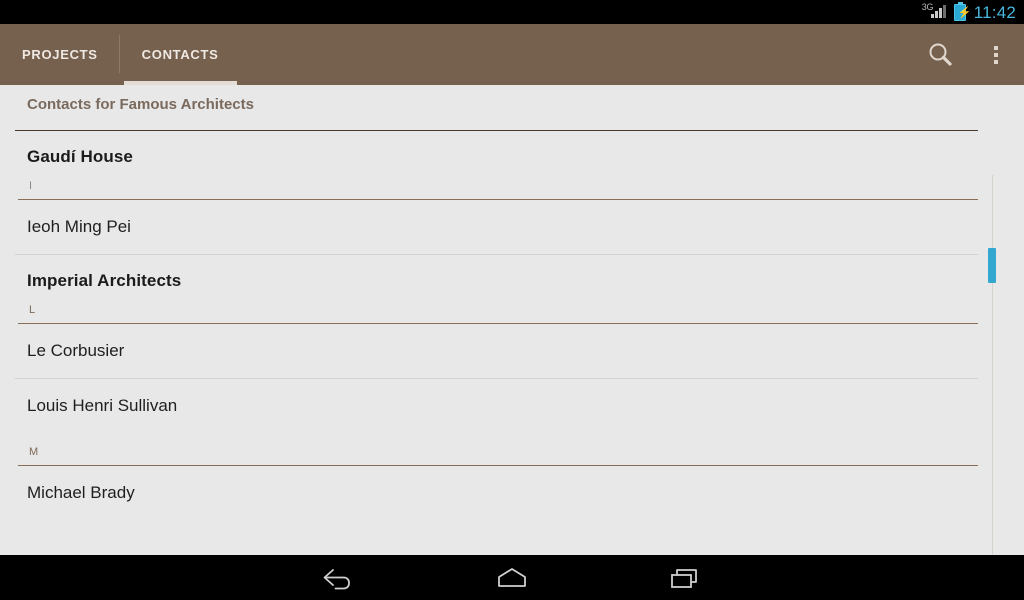 The width and height of the screenshot is (1024, 600). I want to click on status-bar-icons: 3G ⚡ 11:42, so click(969, 11).